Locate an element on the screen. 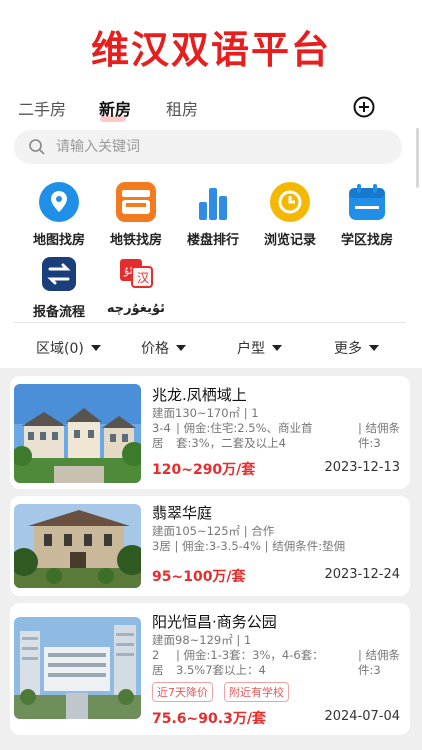 This screenshot has width=422, height=750. app-banner: 维汉双语平台 is located at coordinates (211, 46).